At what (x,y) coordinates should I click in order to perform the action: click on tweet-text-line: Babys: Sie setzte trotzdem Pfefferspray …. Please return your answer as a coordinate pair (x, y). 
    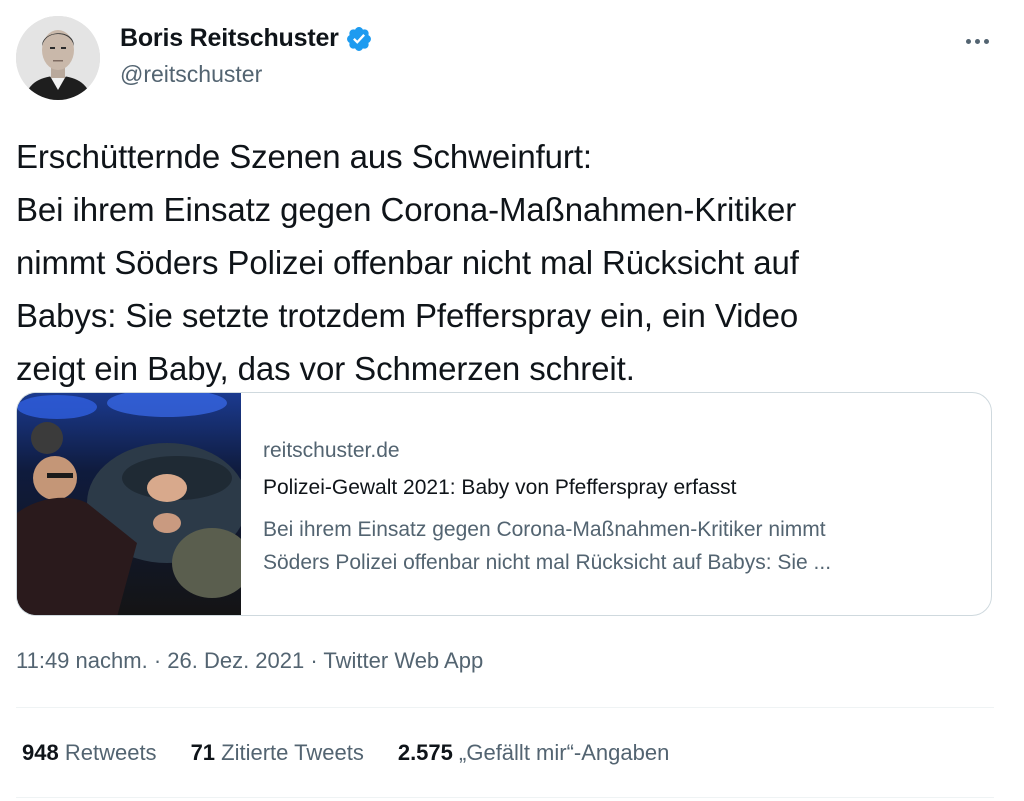
    Looking at the image, I should click on (407, 315).